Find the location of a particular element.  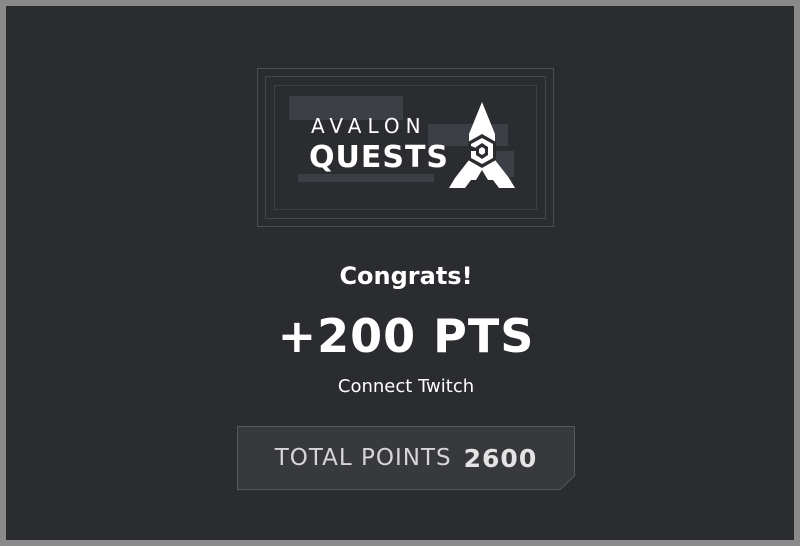

total-points-label: TOTAL POINTS is located at coordinates (363, 458).